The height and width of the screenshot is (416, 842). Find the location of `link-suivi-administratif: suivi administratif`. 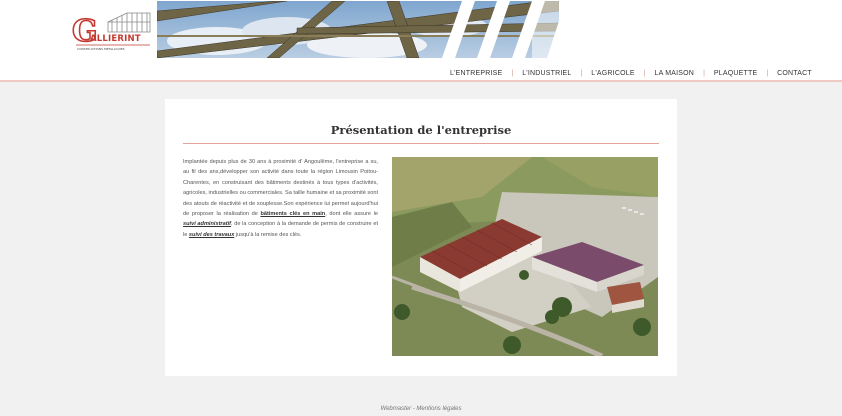

link-suivi-administratif: suivi administratif is located at coordinates (207, 224).